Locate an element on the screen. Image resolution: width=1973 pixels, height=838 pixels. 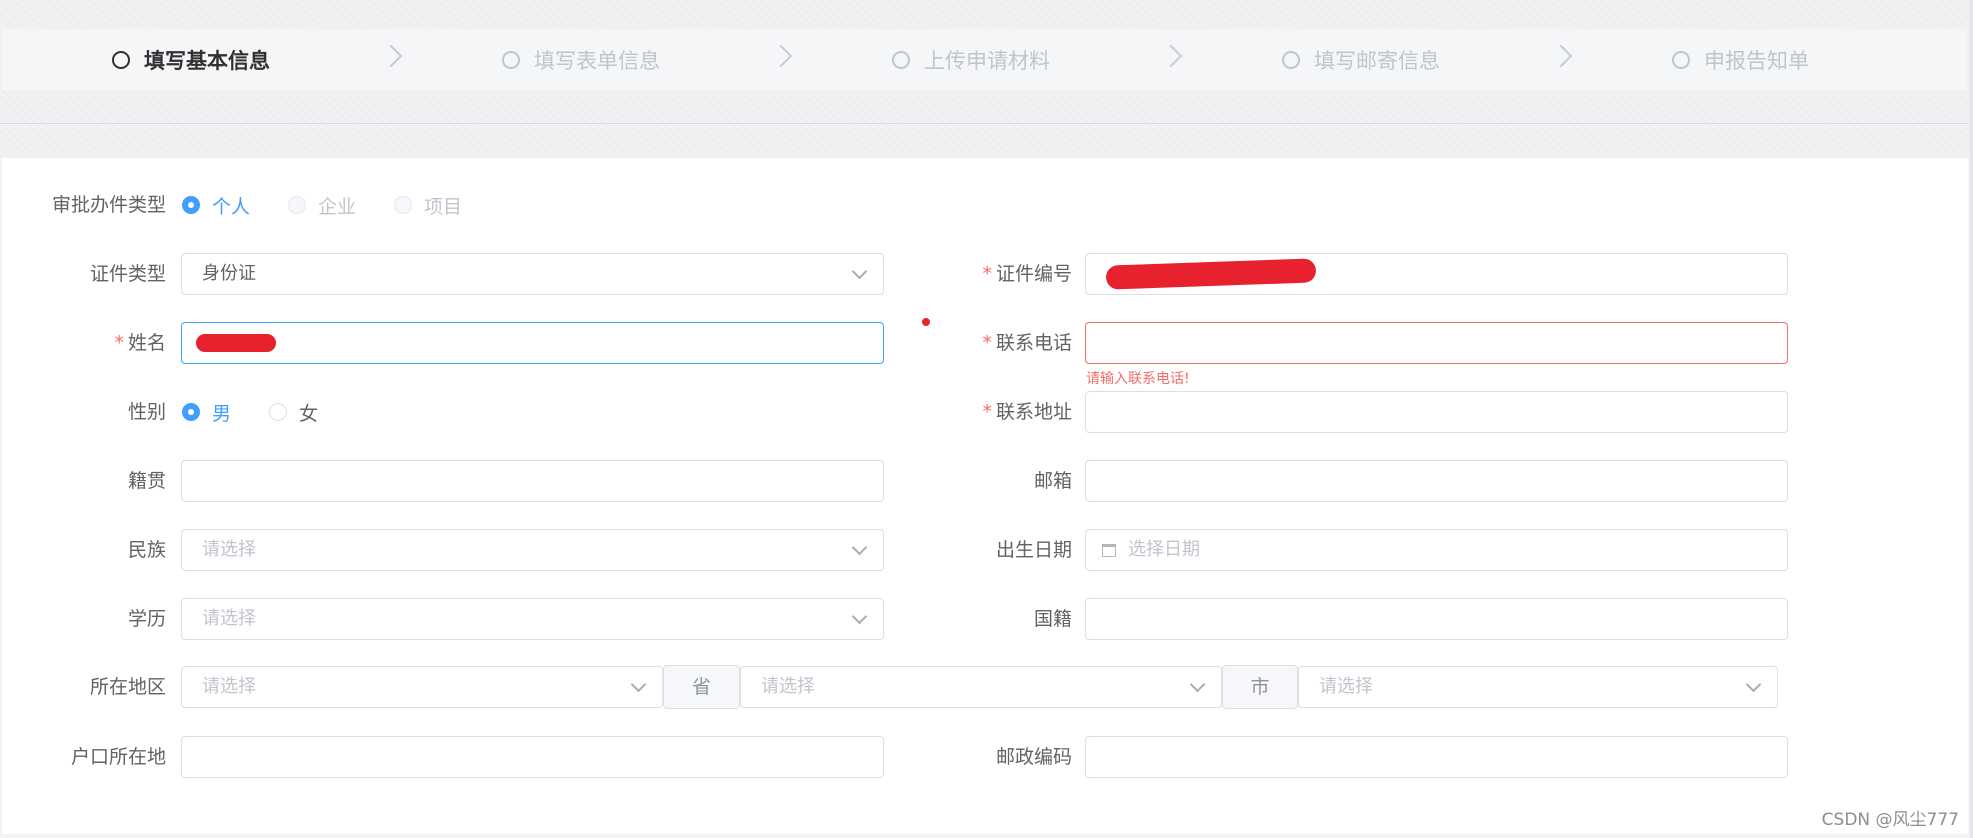
approval-type-radio-group: 个人 企业 项目 is located at coordinates (341, 205).